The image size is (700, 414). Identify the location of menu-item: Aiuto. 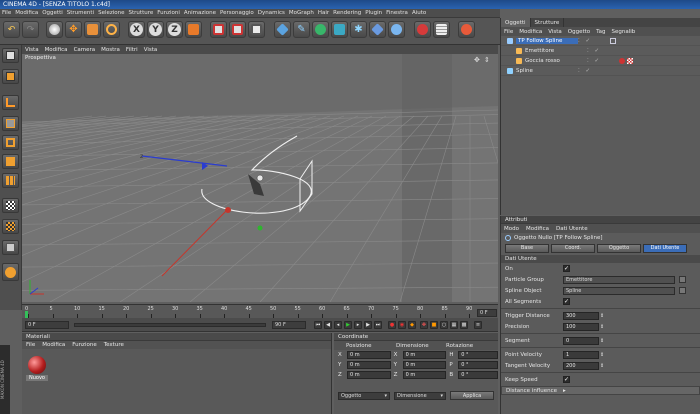
(419, 13).